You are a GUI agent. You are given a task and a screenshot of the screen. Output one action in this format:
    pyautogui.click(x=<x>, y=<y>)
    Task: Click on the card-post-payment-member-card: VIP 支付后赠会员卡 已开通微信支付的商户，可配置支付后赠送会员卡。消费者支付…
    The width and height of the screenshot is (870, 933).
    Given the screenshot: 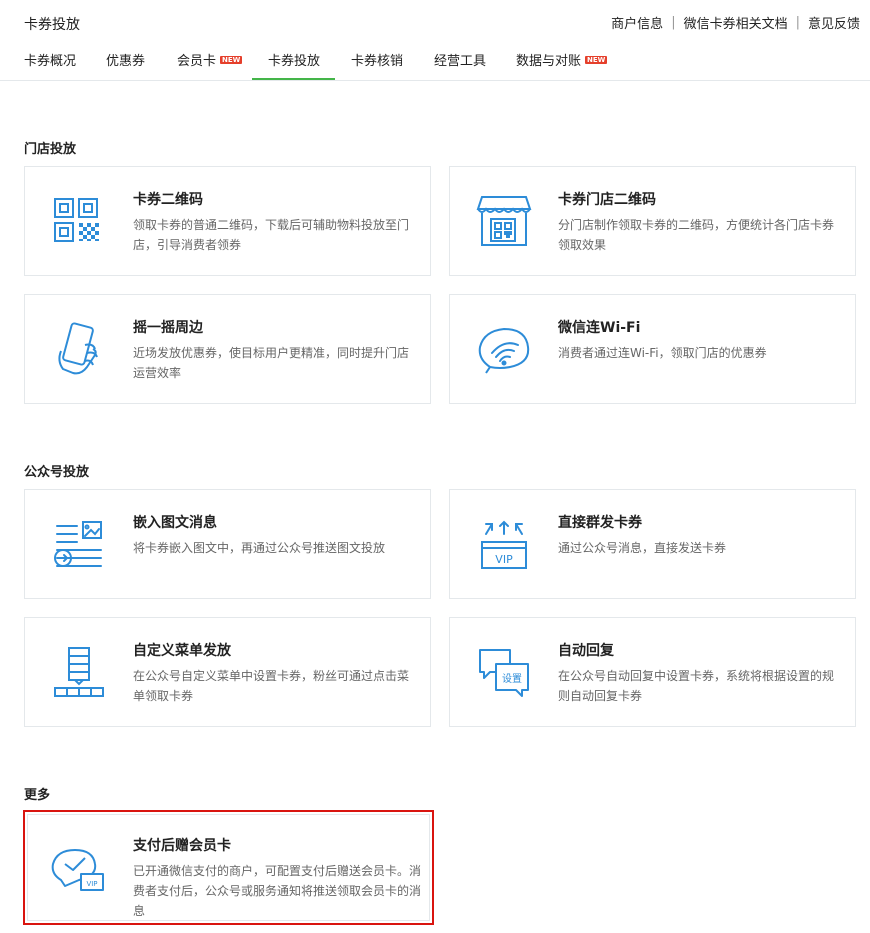 What is the action you would take?
    pyautogui.click(x=228, y=867)
    